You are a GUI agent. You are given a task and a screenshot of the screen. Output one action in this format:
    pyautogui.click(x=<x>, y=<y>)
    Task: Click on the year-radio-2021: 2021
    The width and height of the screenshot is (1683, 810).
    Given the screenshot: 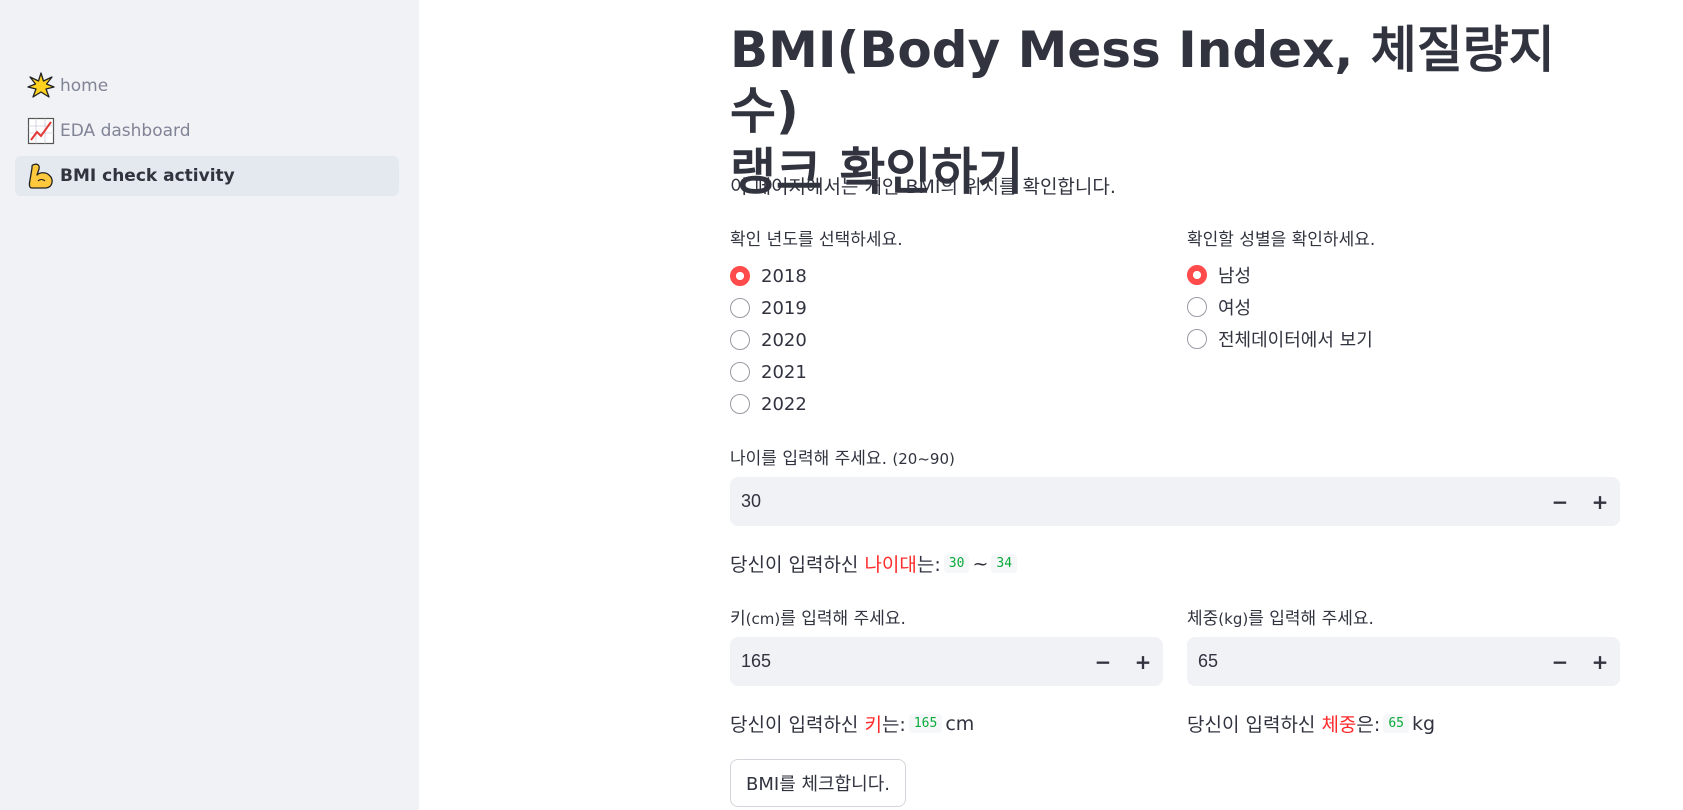 What is the action you would take?
    pyautogui.click(x=768, y=372)
    